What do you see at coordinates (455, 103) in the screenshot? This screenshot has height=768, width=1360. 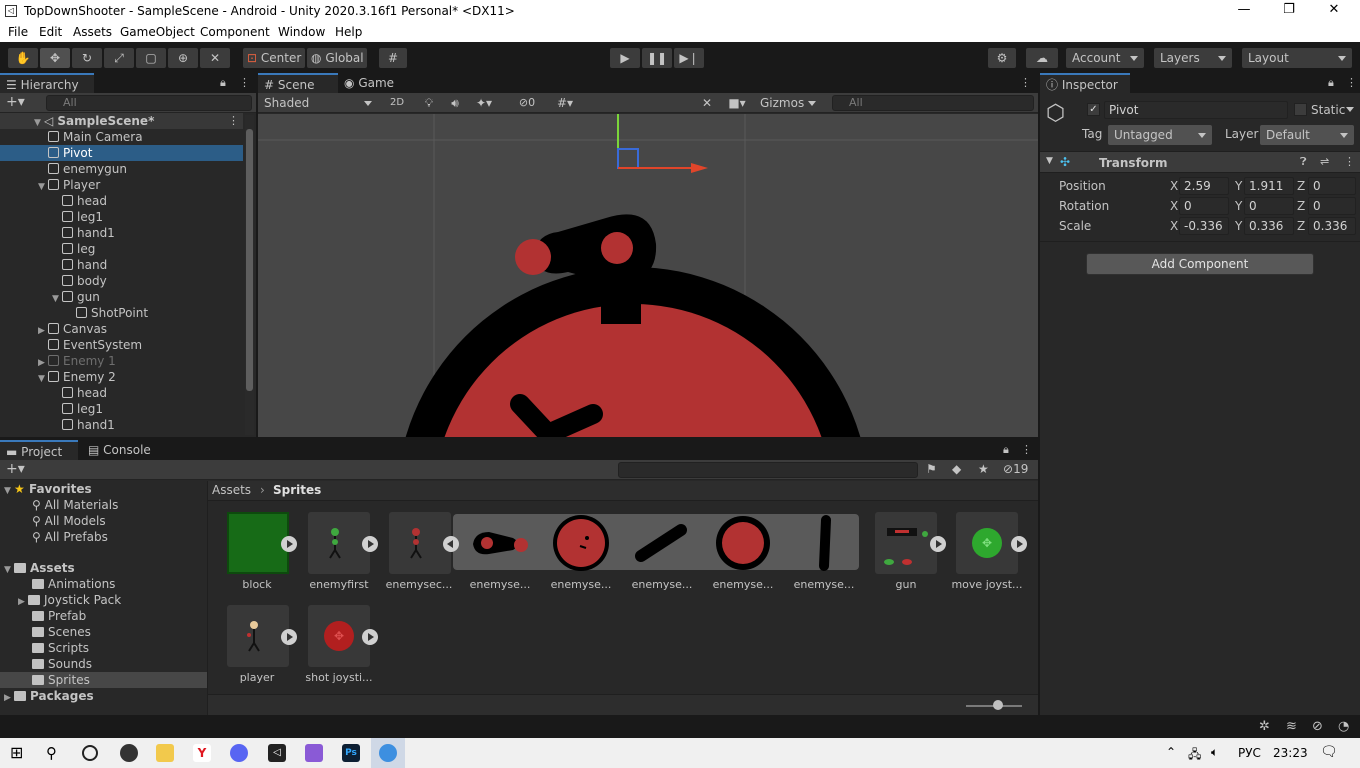 I see `audio-icon: 🔊︎` at bounding box center [455, 103].